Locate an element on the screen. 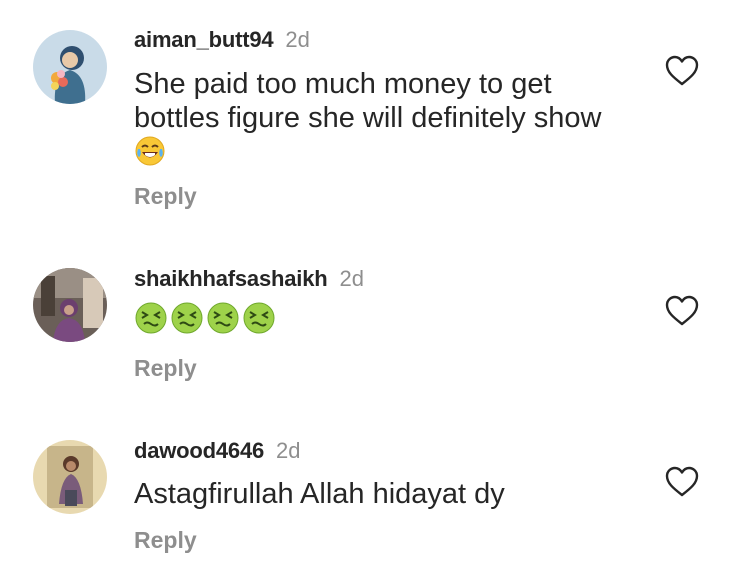 The width and height of the screenshot is (740, 581). comment-header: shaikhhafsashaikh 2d is located at coordinates (249, 279).